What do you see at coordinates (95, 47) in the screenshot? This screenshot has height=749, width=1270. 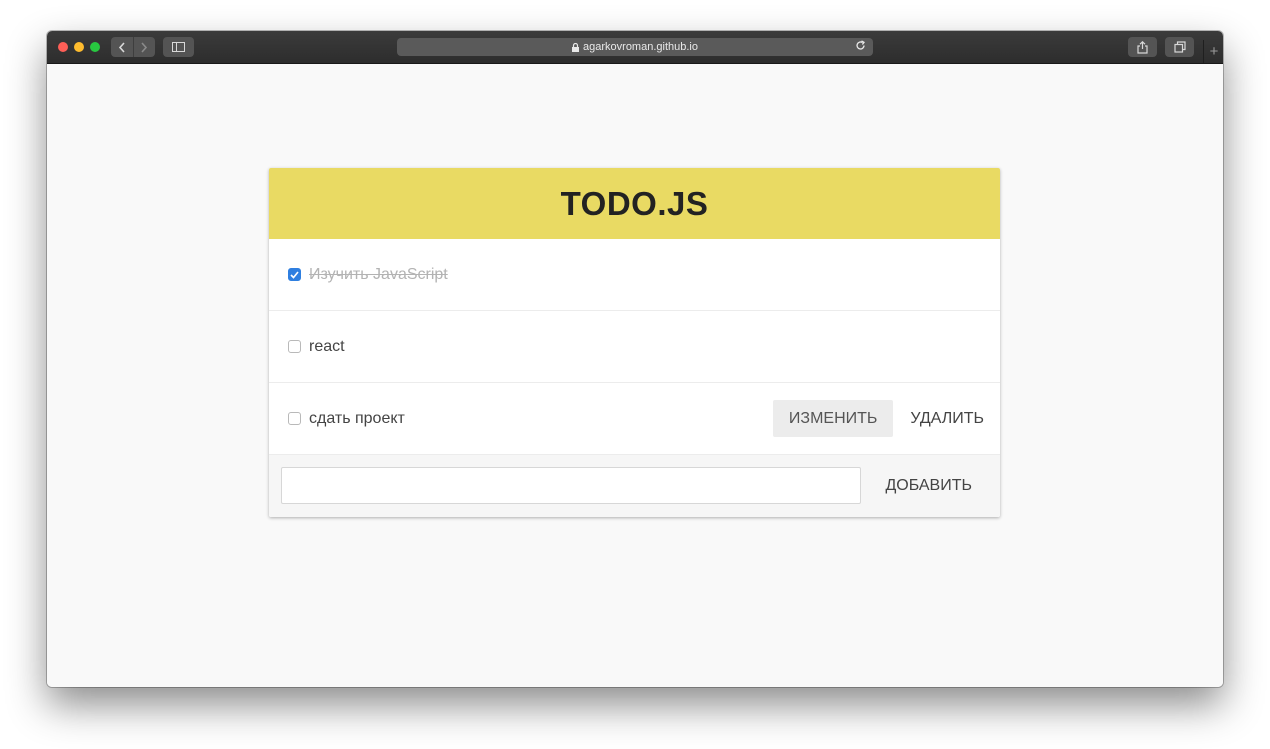 I see `zoom-window-button` at bounding box center [95, 47].